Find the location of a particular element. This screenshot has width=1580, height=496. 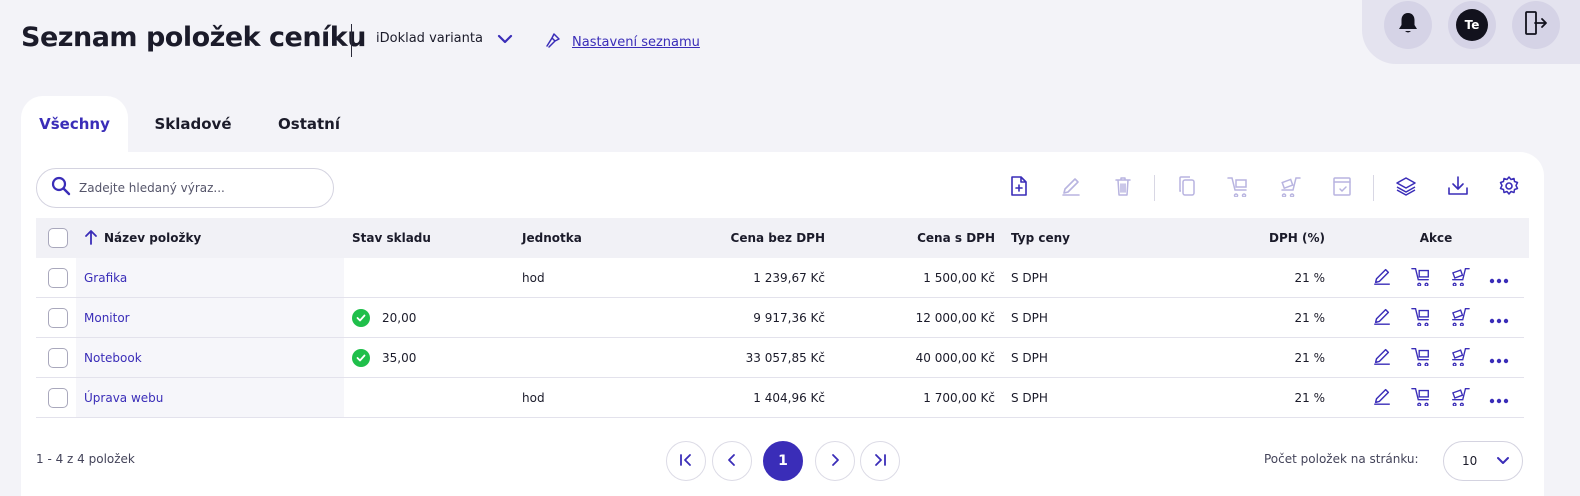

per-page-value: 10 is located at coordinates (1470, 461).